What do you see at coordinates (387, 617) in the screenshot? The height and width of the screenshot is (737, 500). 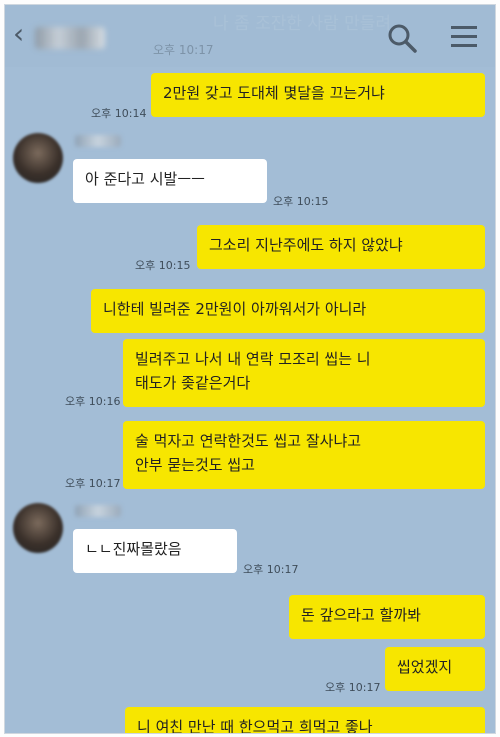 I see `my-message-bubble: 돈 갚으라고 할까봐` at bounding box center [387, 617].